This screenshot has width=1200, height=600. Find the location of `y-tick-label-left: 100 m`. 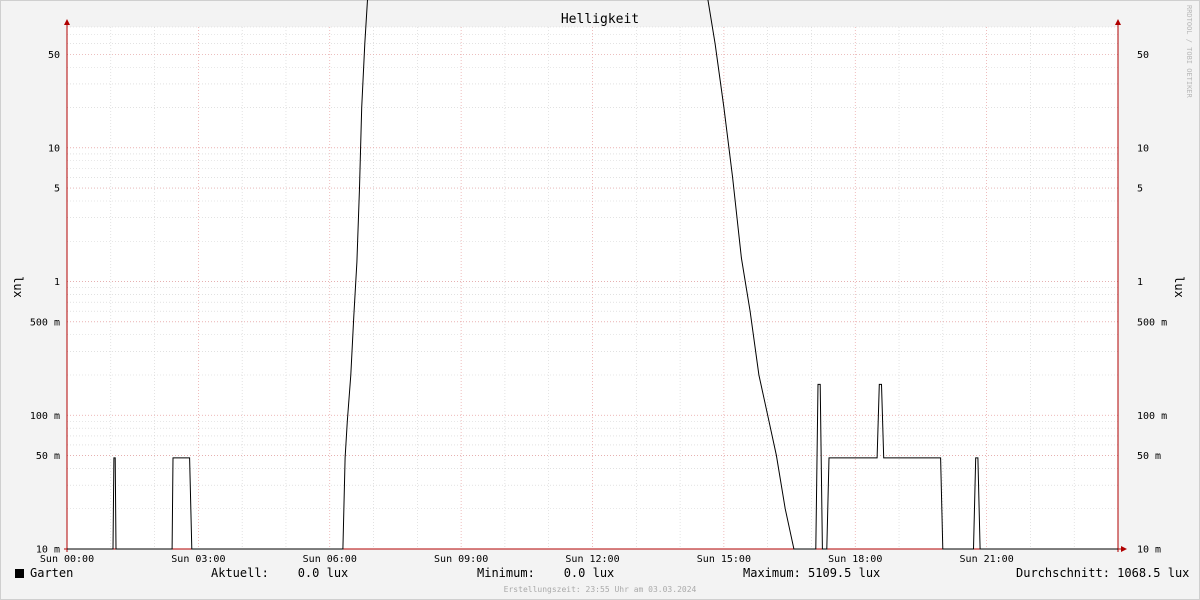

y-tick-label-left: 100 m is located at coordinates (45, 416).